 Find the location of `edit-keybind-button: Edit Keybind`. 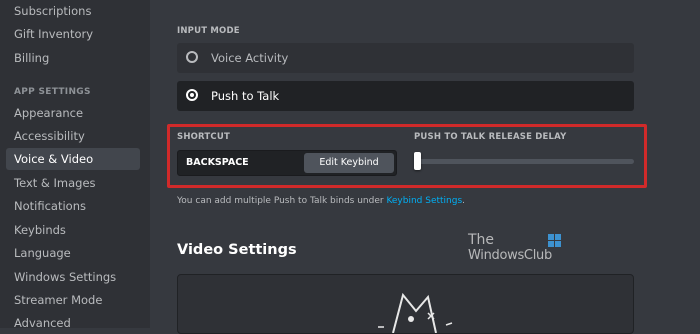

edit-keybind-button: Edit Keybind is located at coordinates (349, 163).